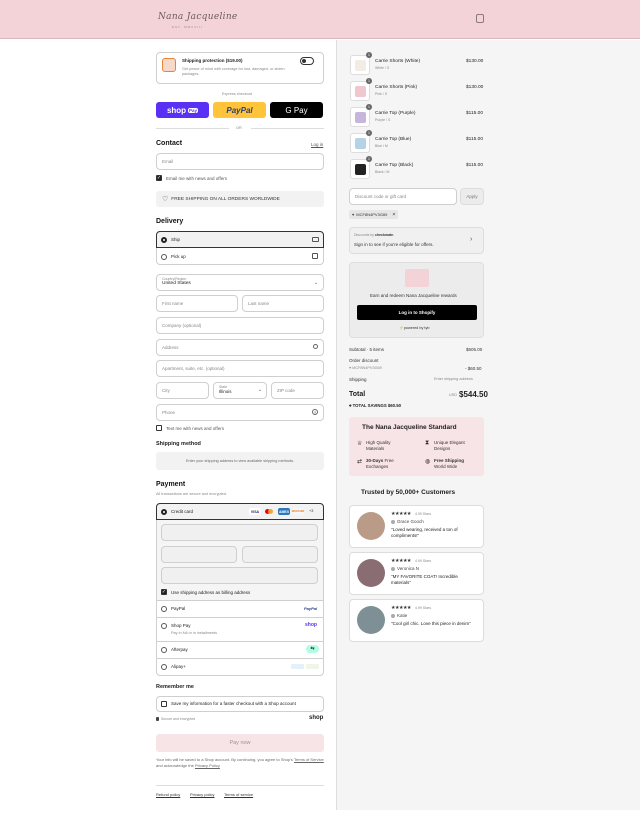  Describe the element at coordinates (401, 561) in the screenshot. I see `review-stars: ★★★★★` at that location.